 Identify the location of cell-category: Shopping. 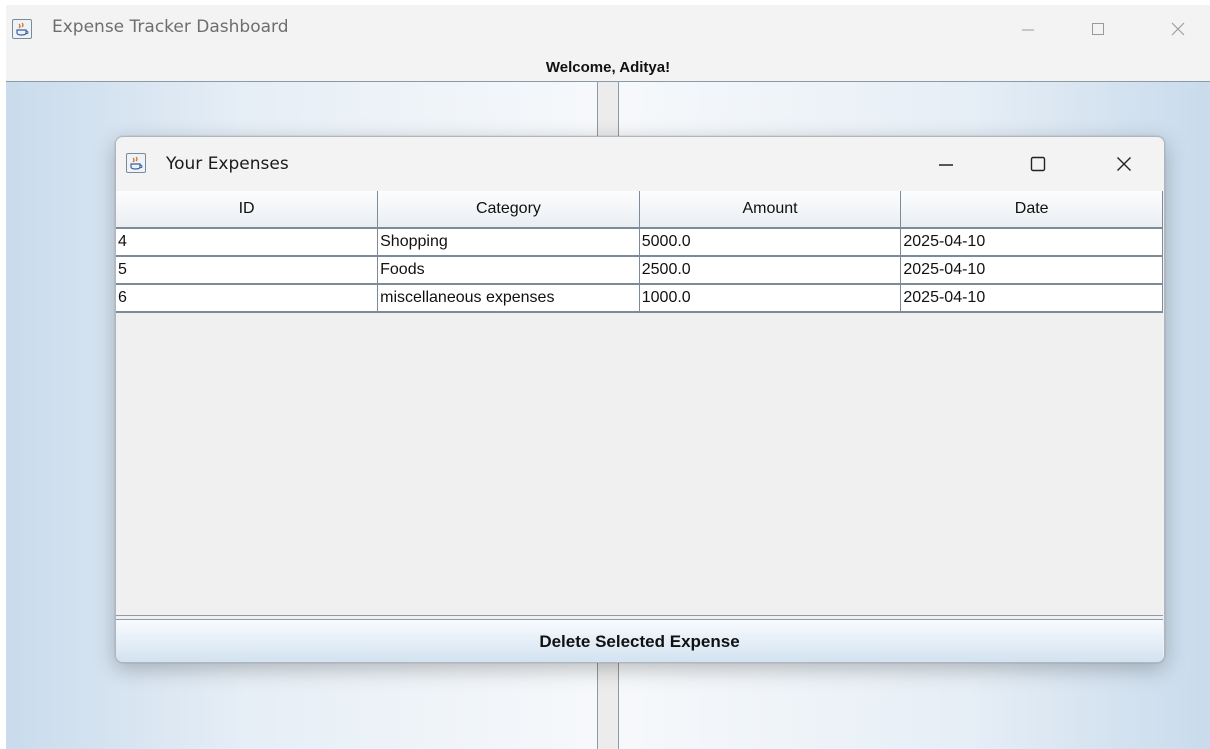
(508, 242).